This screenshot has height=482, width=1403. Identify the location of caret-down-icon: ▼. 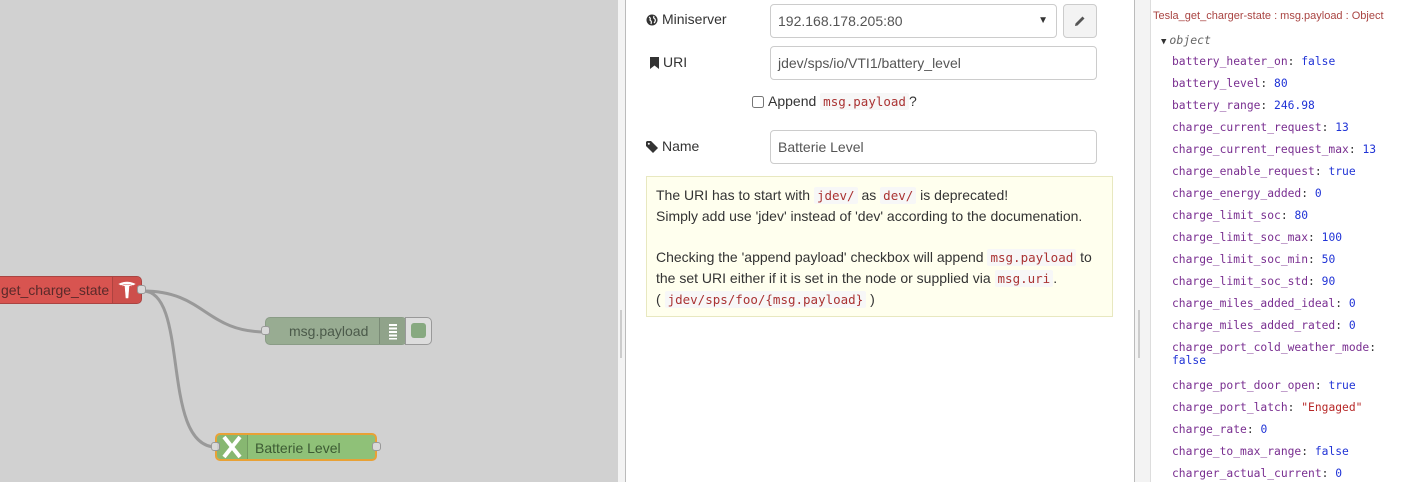
(1164, 42).